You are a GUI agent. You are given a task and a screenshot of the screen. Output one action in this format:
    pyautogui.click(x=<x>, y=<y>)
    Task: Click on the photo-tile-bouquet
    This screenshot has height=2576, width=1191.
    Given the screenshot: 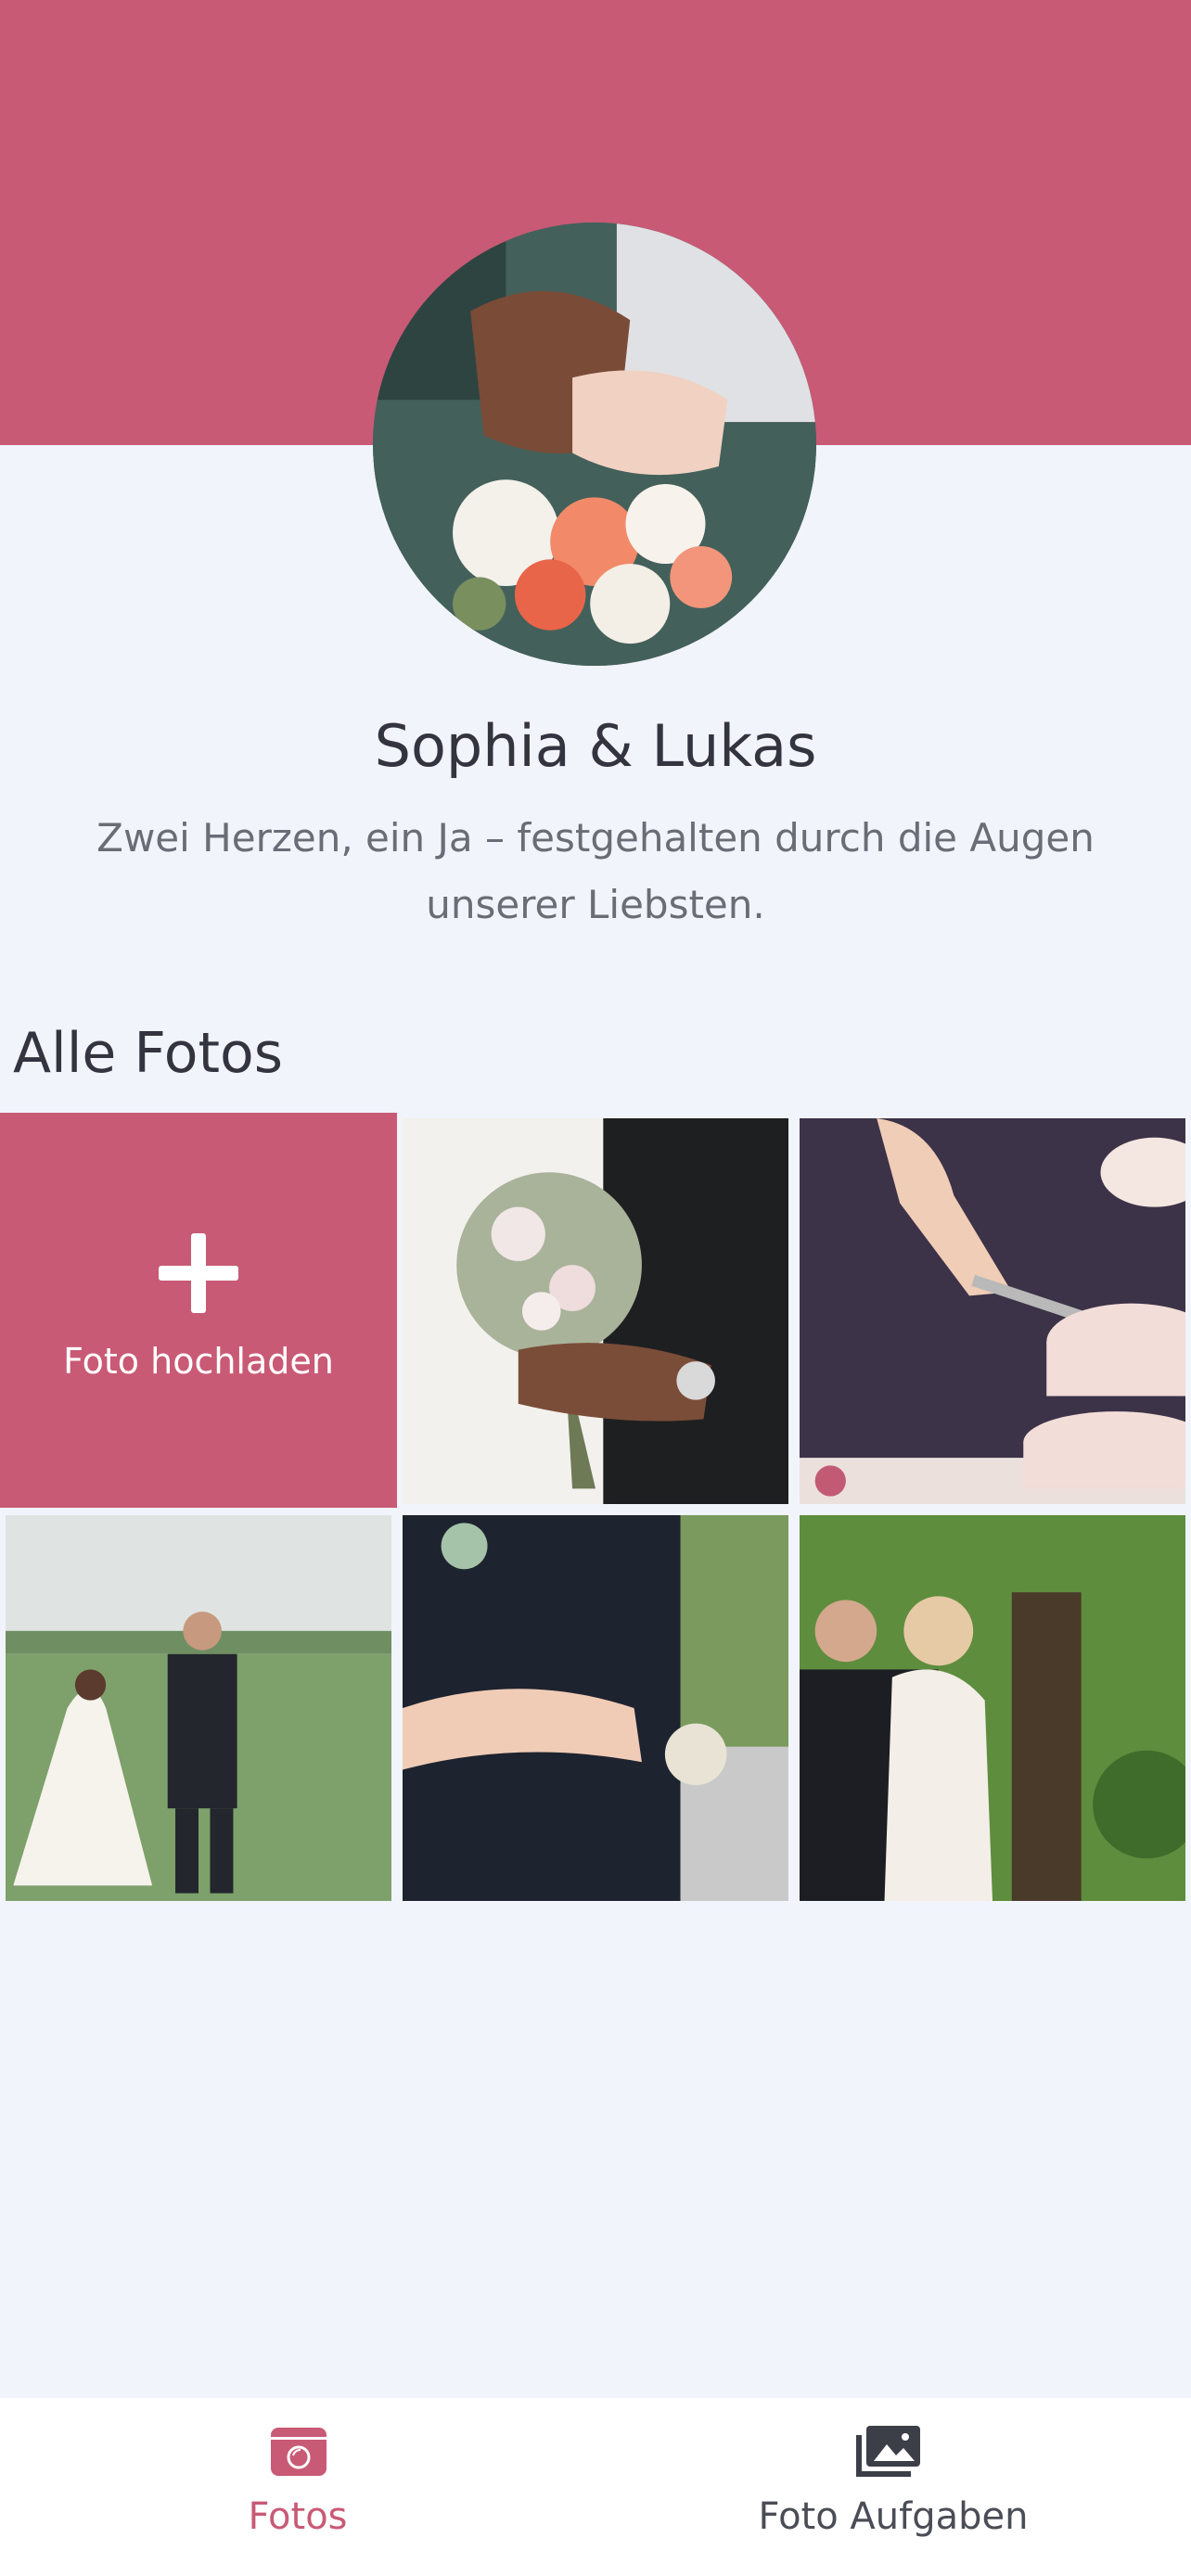 What is the action you would take?
    pyautogui.click(x=595, y=1311)
    